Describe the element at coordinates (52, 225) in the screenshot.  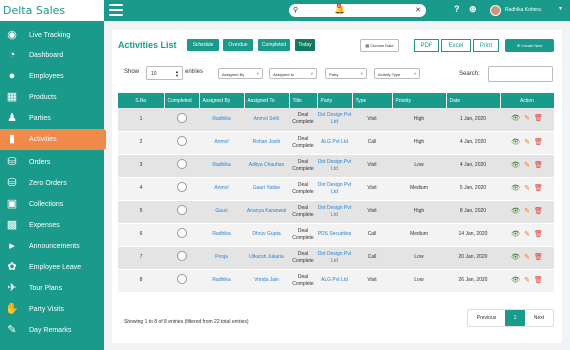
I see `sidebar-item-expenses: ▩ Expenses` at that location.